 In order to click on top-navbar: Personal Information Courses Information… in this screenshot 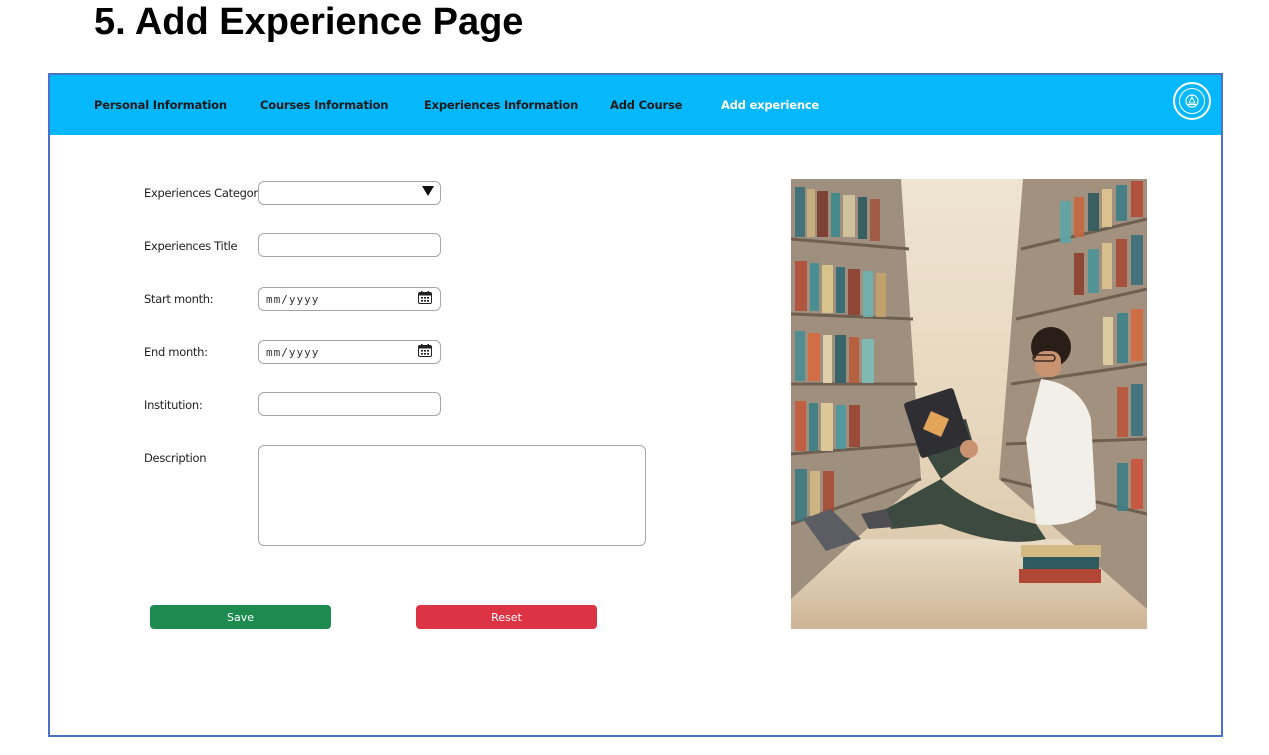, I will do `click(635, 105)`.